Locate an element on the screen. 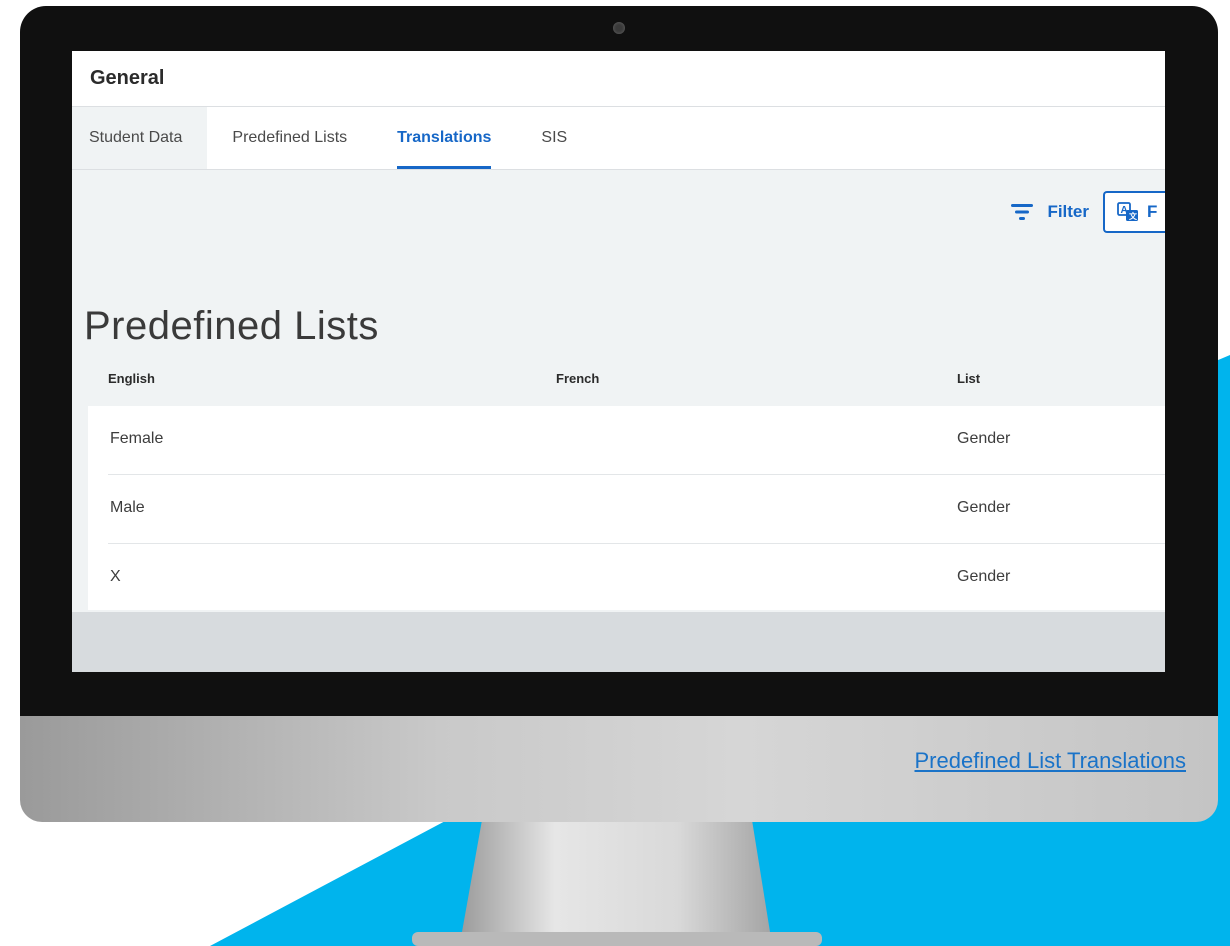 The height and width of the screenshot is (946, 1230). filter-button: Filter is located at coordinates (1050, 212).